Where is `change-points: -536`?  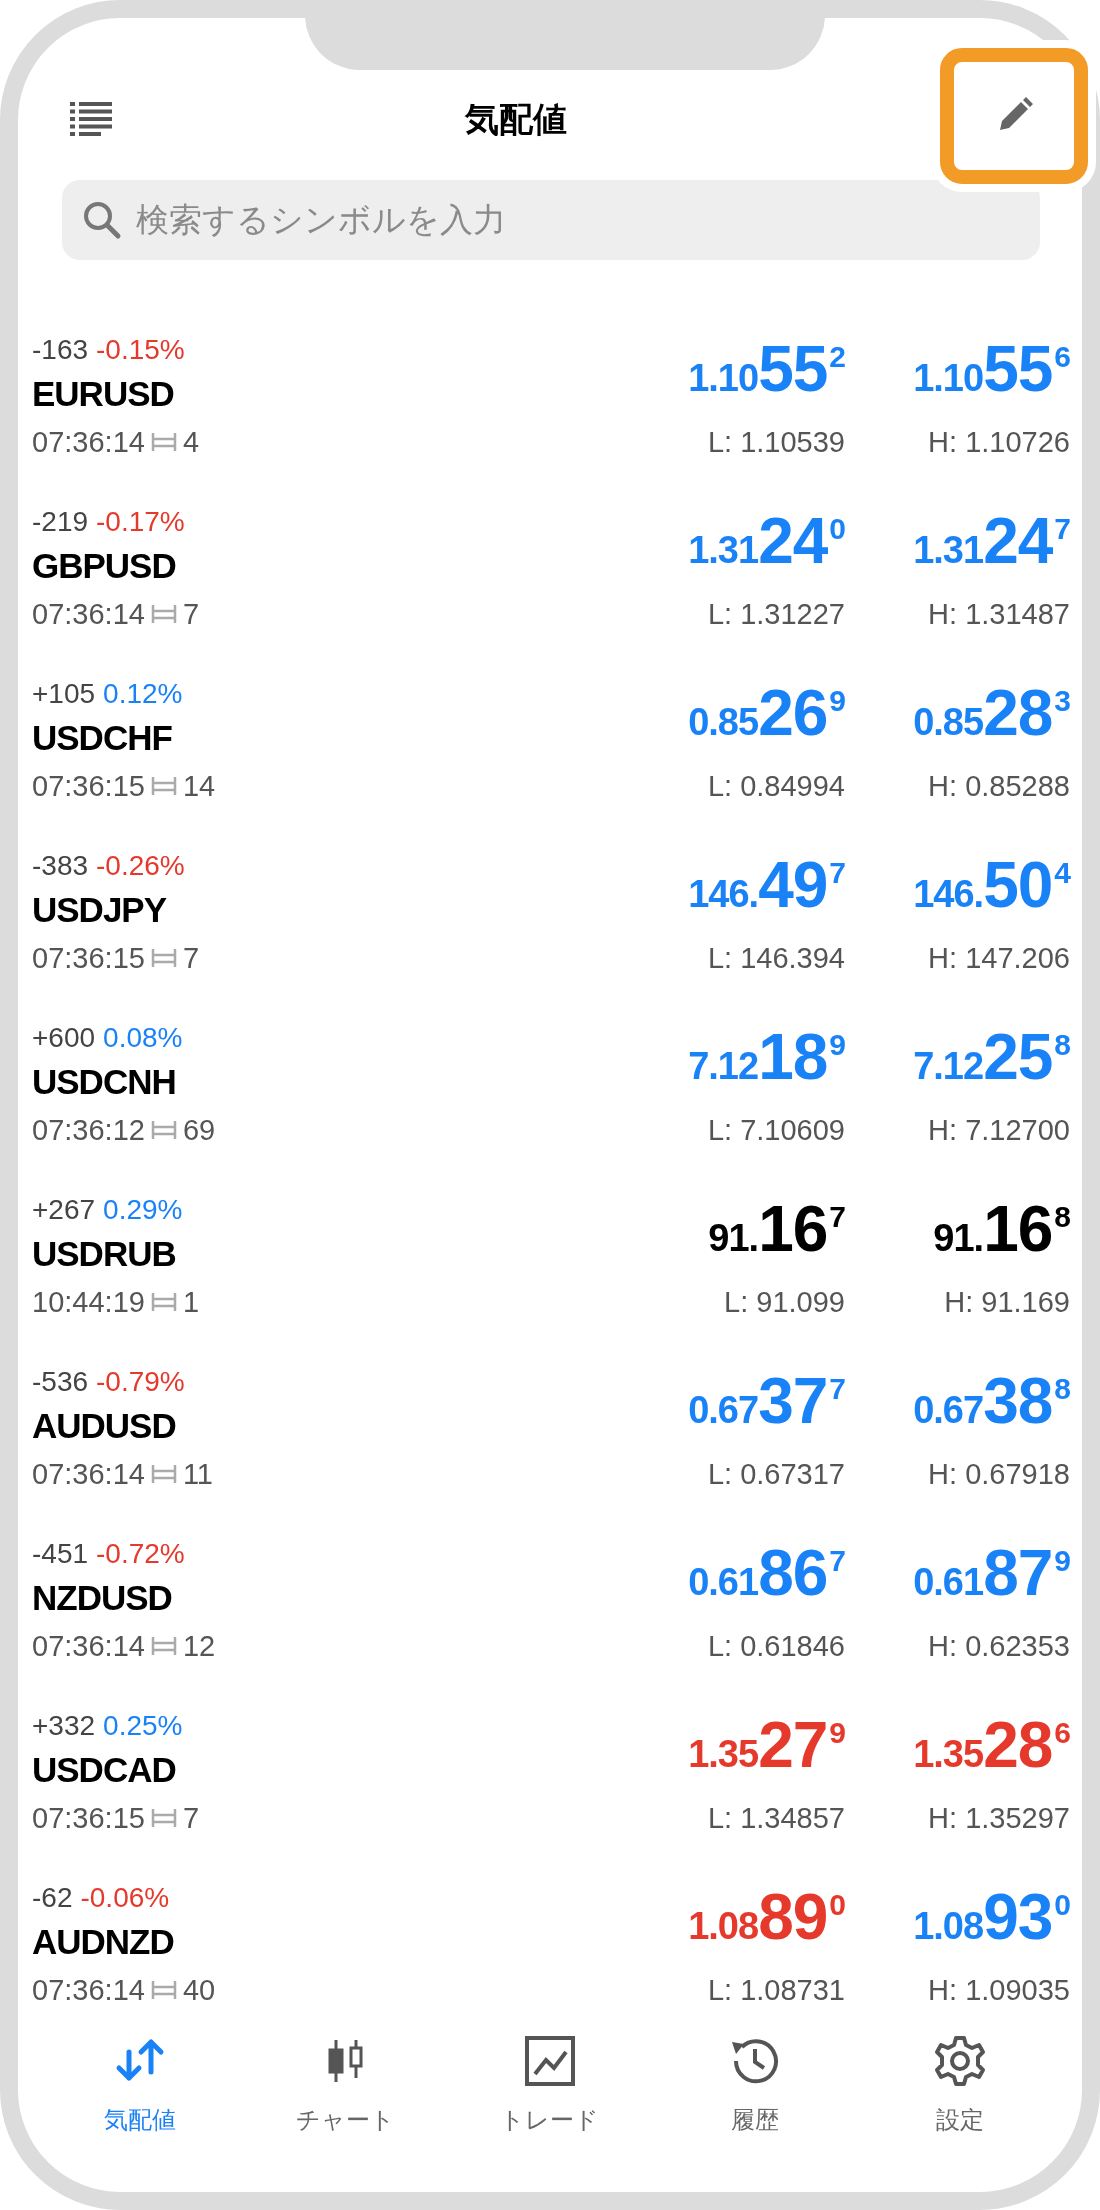 change-points: -536 is located at coordinates (60, 1382).